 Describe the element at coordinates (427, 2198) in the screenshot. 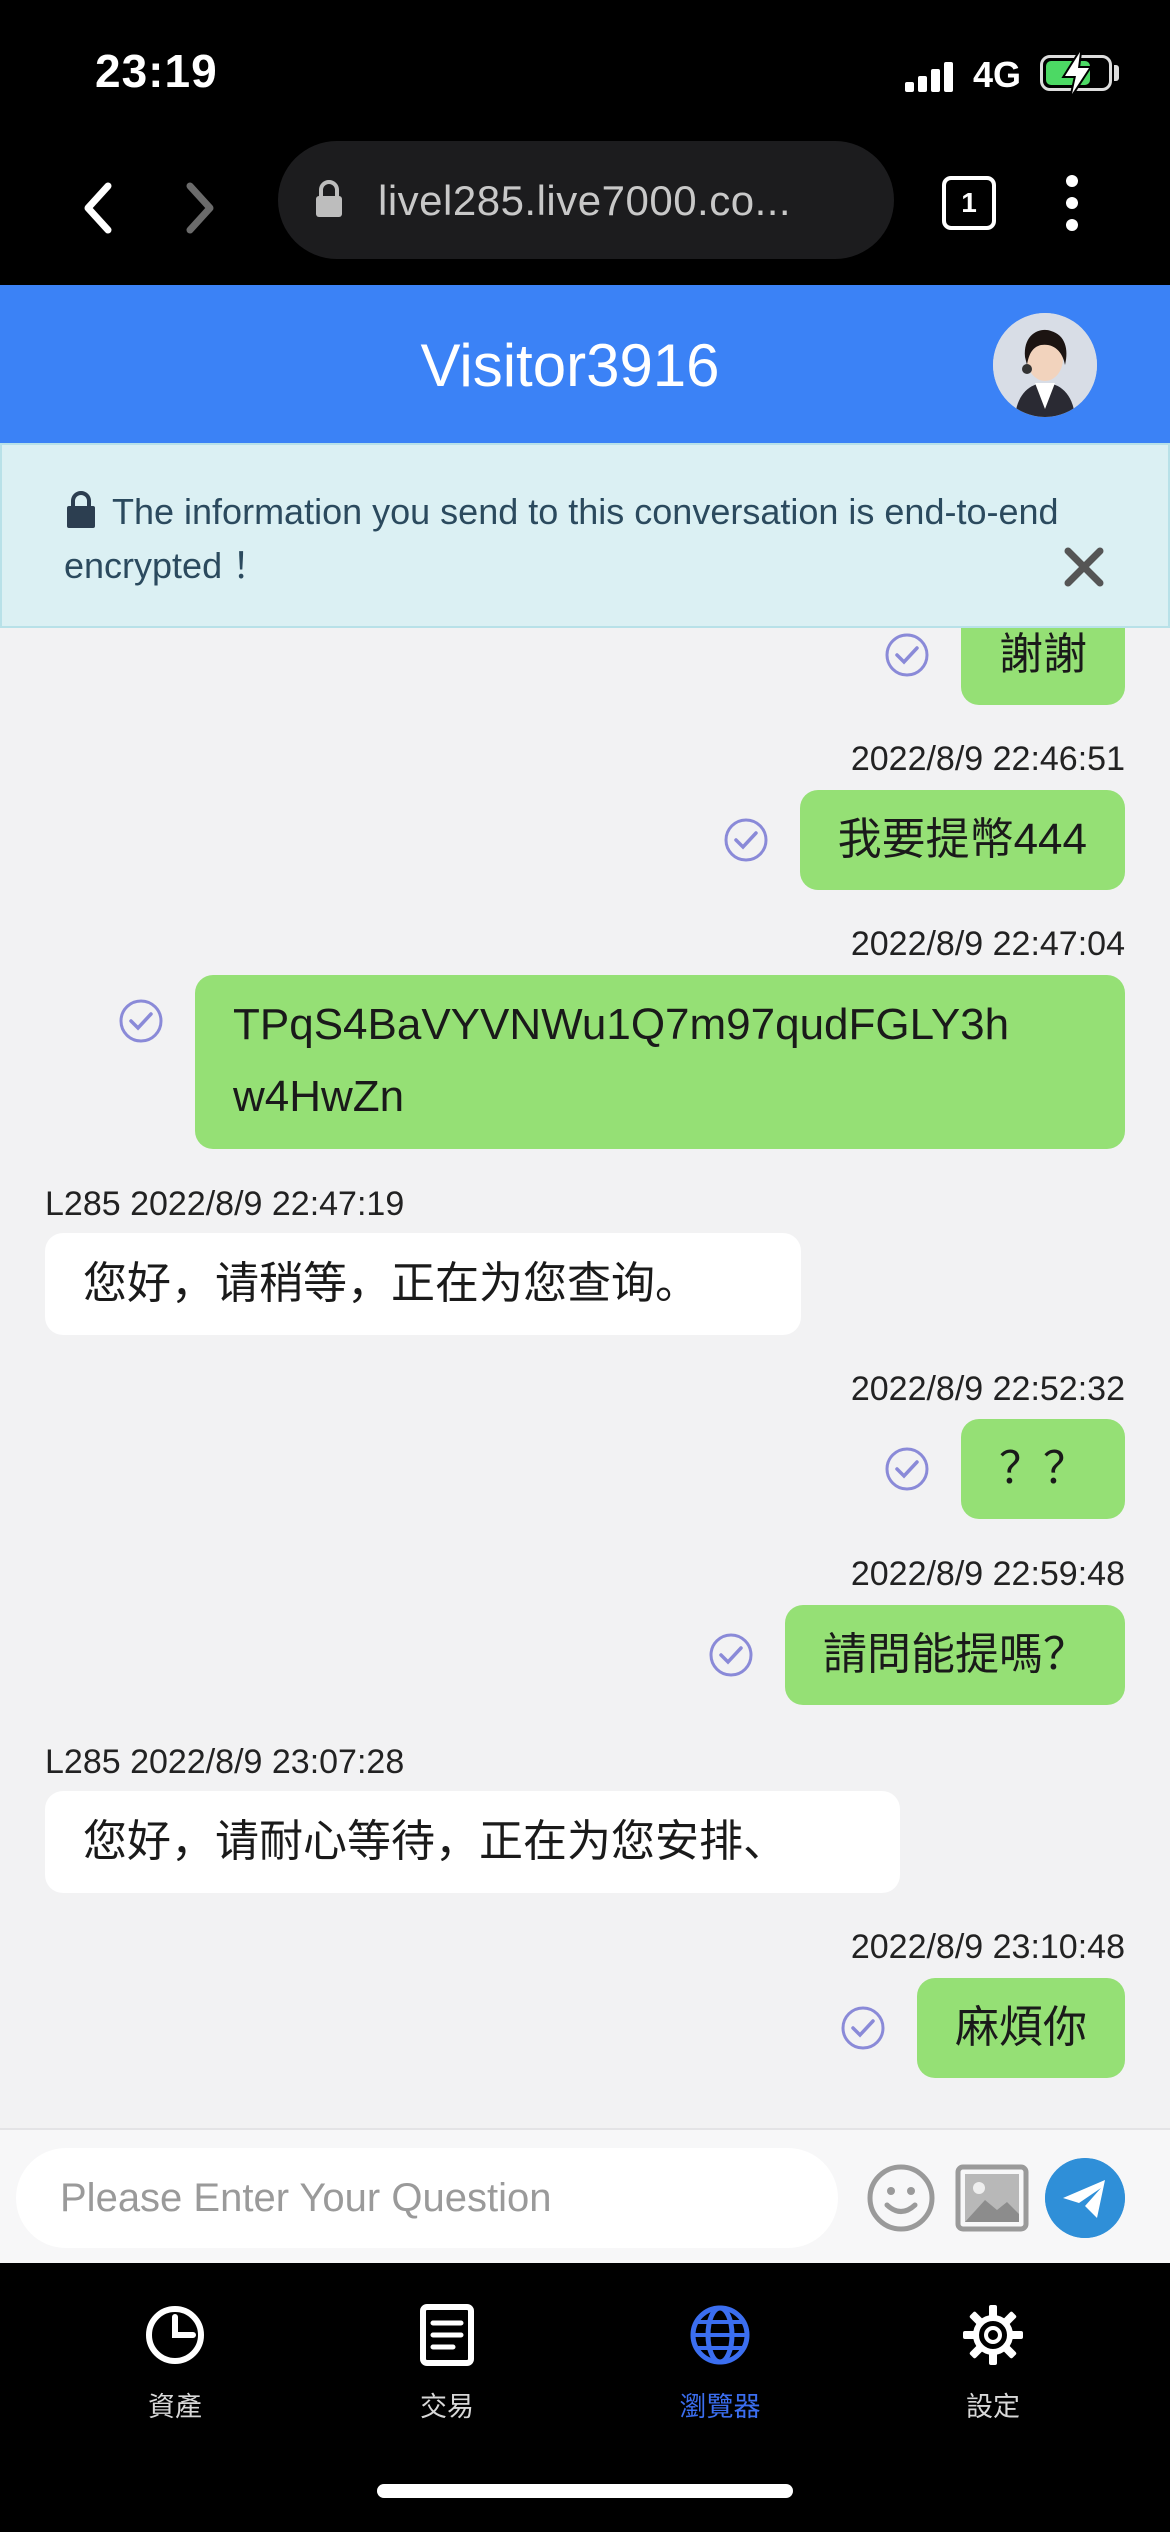

I see `message-input` at that location.